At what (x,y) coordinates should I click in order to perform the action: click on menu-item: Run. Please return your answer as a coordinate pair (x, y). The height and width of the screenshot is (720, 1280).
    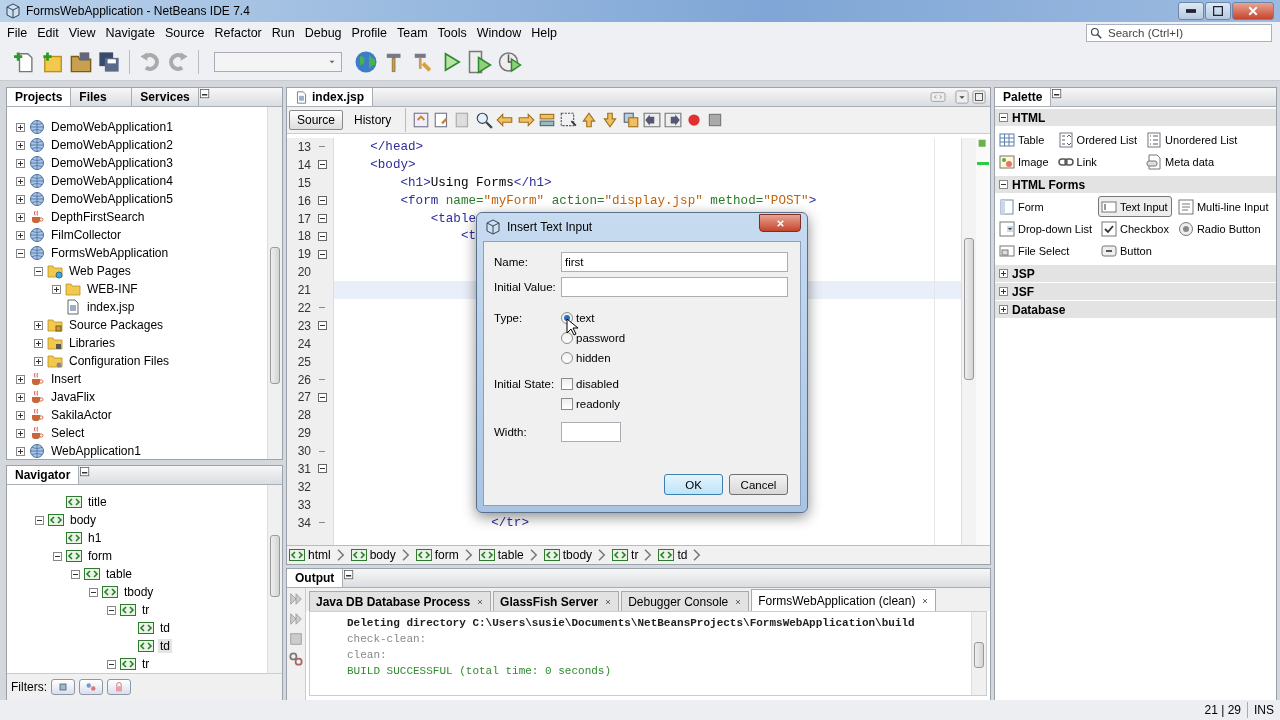
    Looking at the image, I should click on (283, 33).